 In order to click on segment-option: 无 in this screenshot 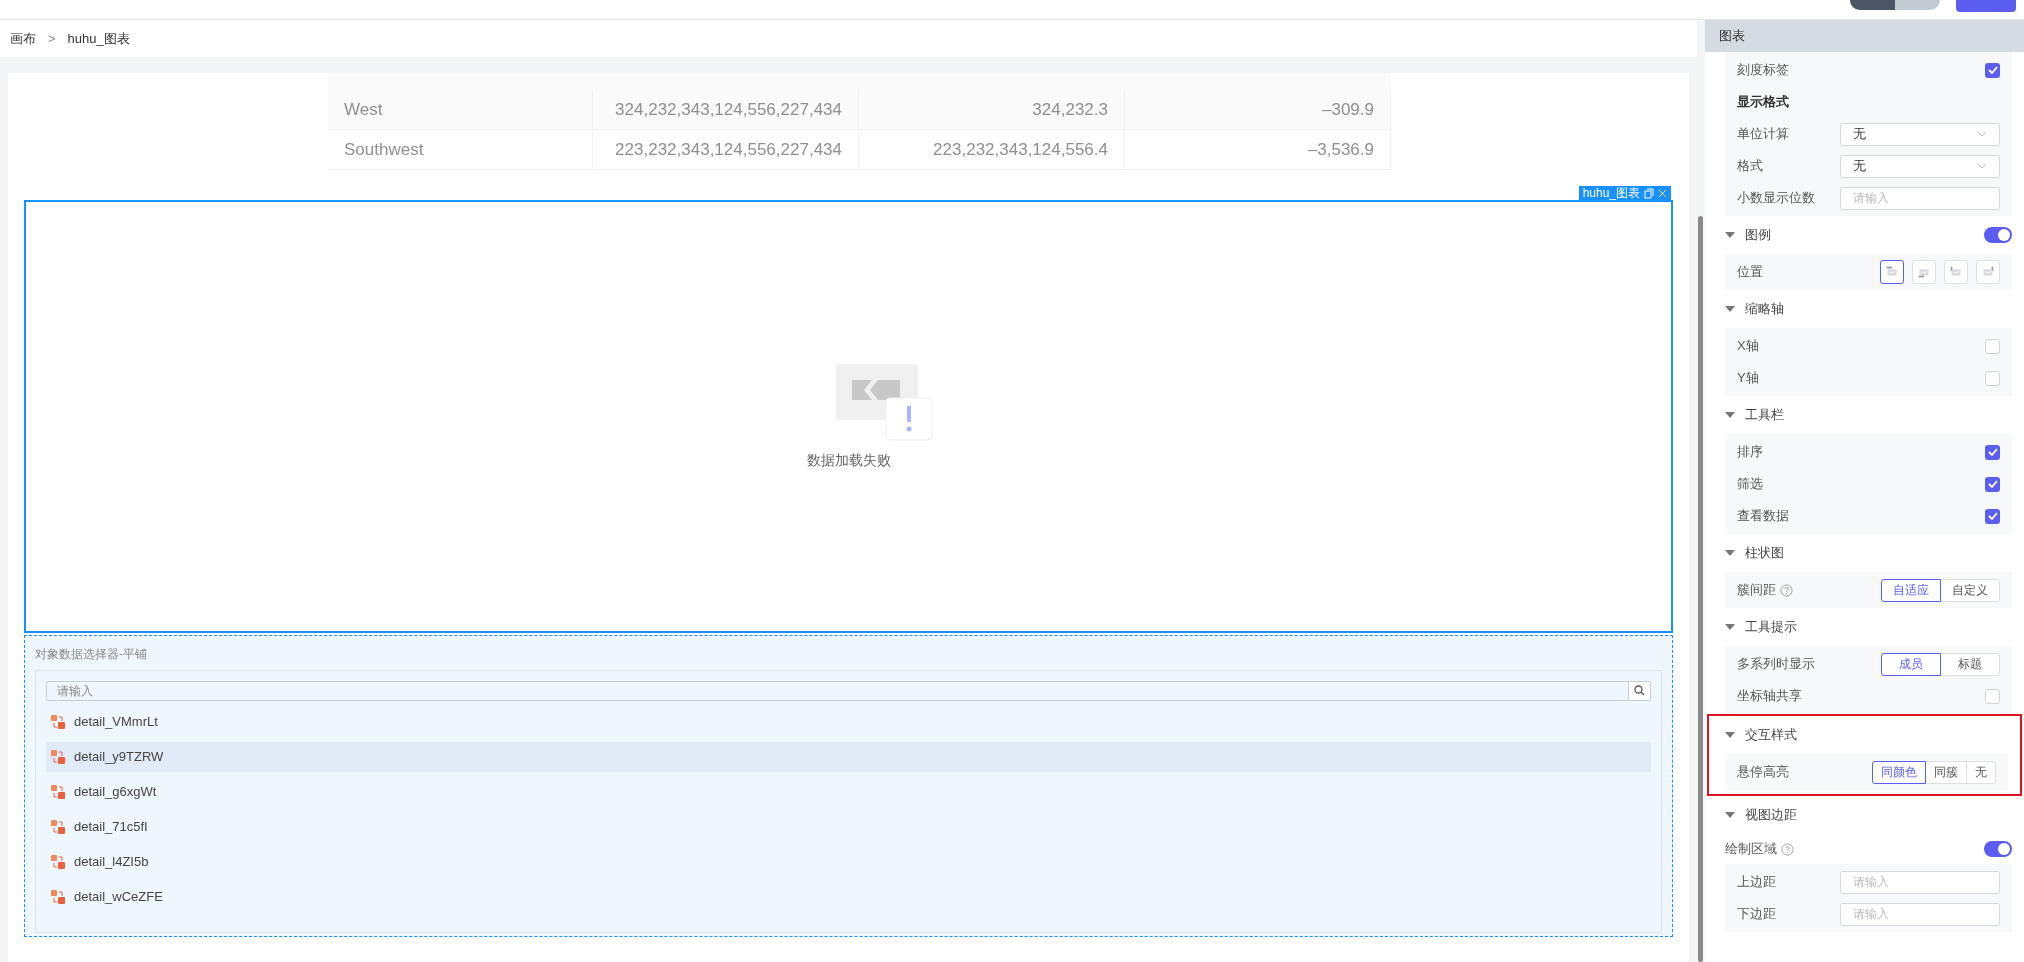, I will do `click(1981, 772)`.